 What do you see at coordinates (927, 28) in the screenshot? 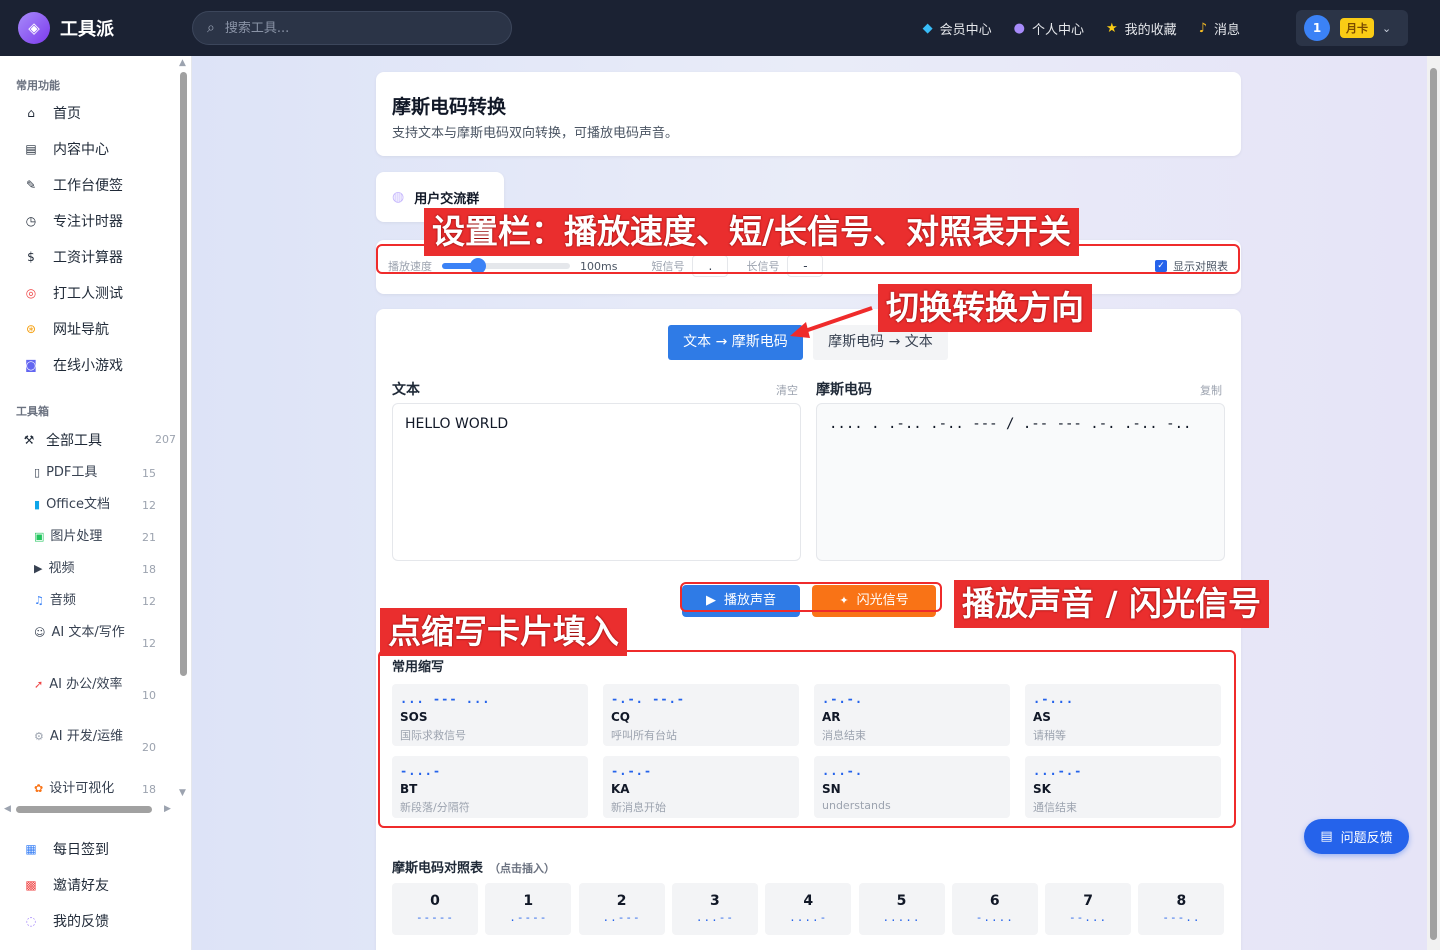
I see `diamond-icon: ◆` at bounding box center [927, 28].